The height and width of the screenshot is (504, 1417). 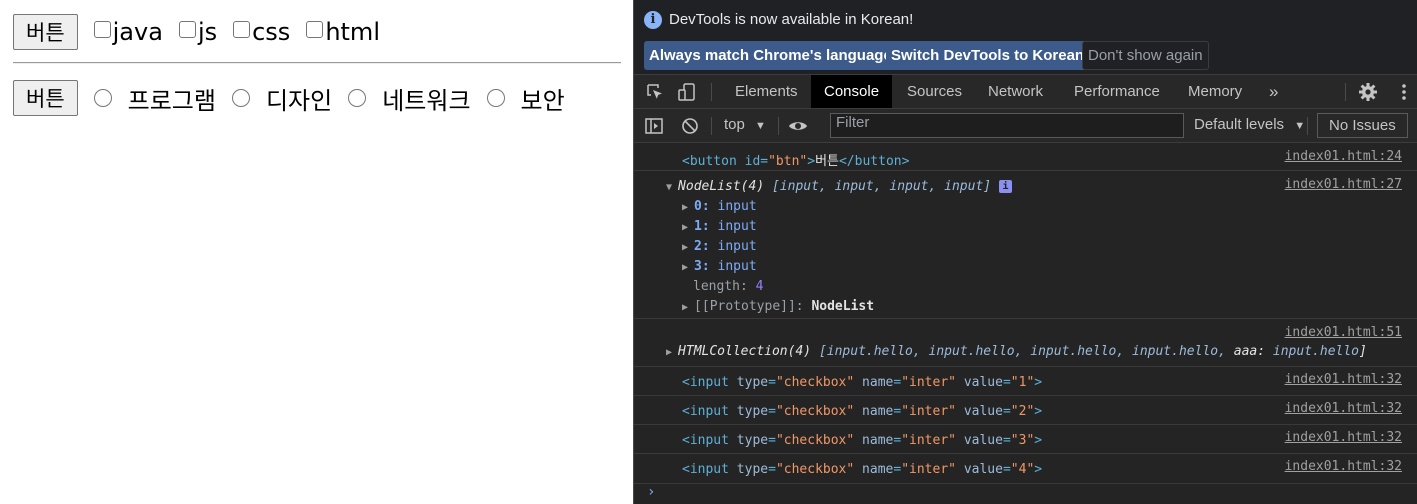 I want to click on checkbox-css: css, so click(x=261, y=32).